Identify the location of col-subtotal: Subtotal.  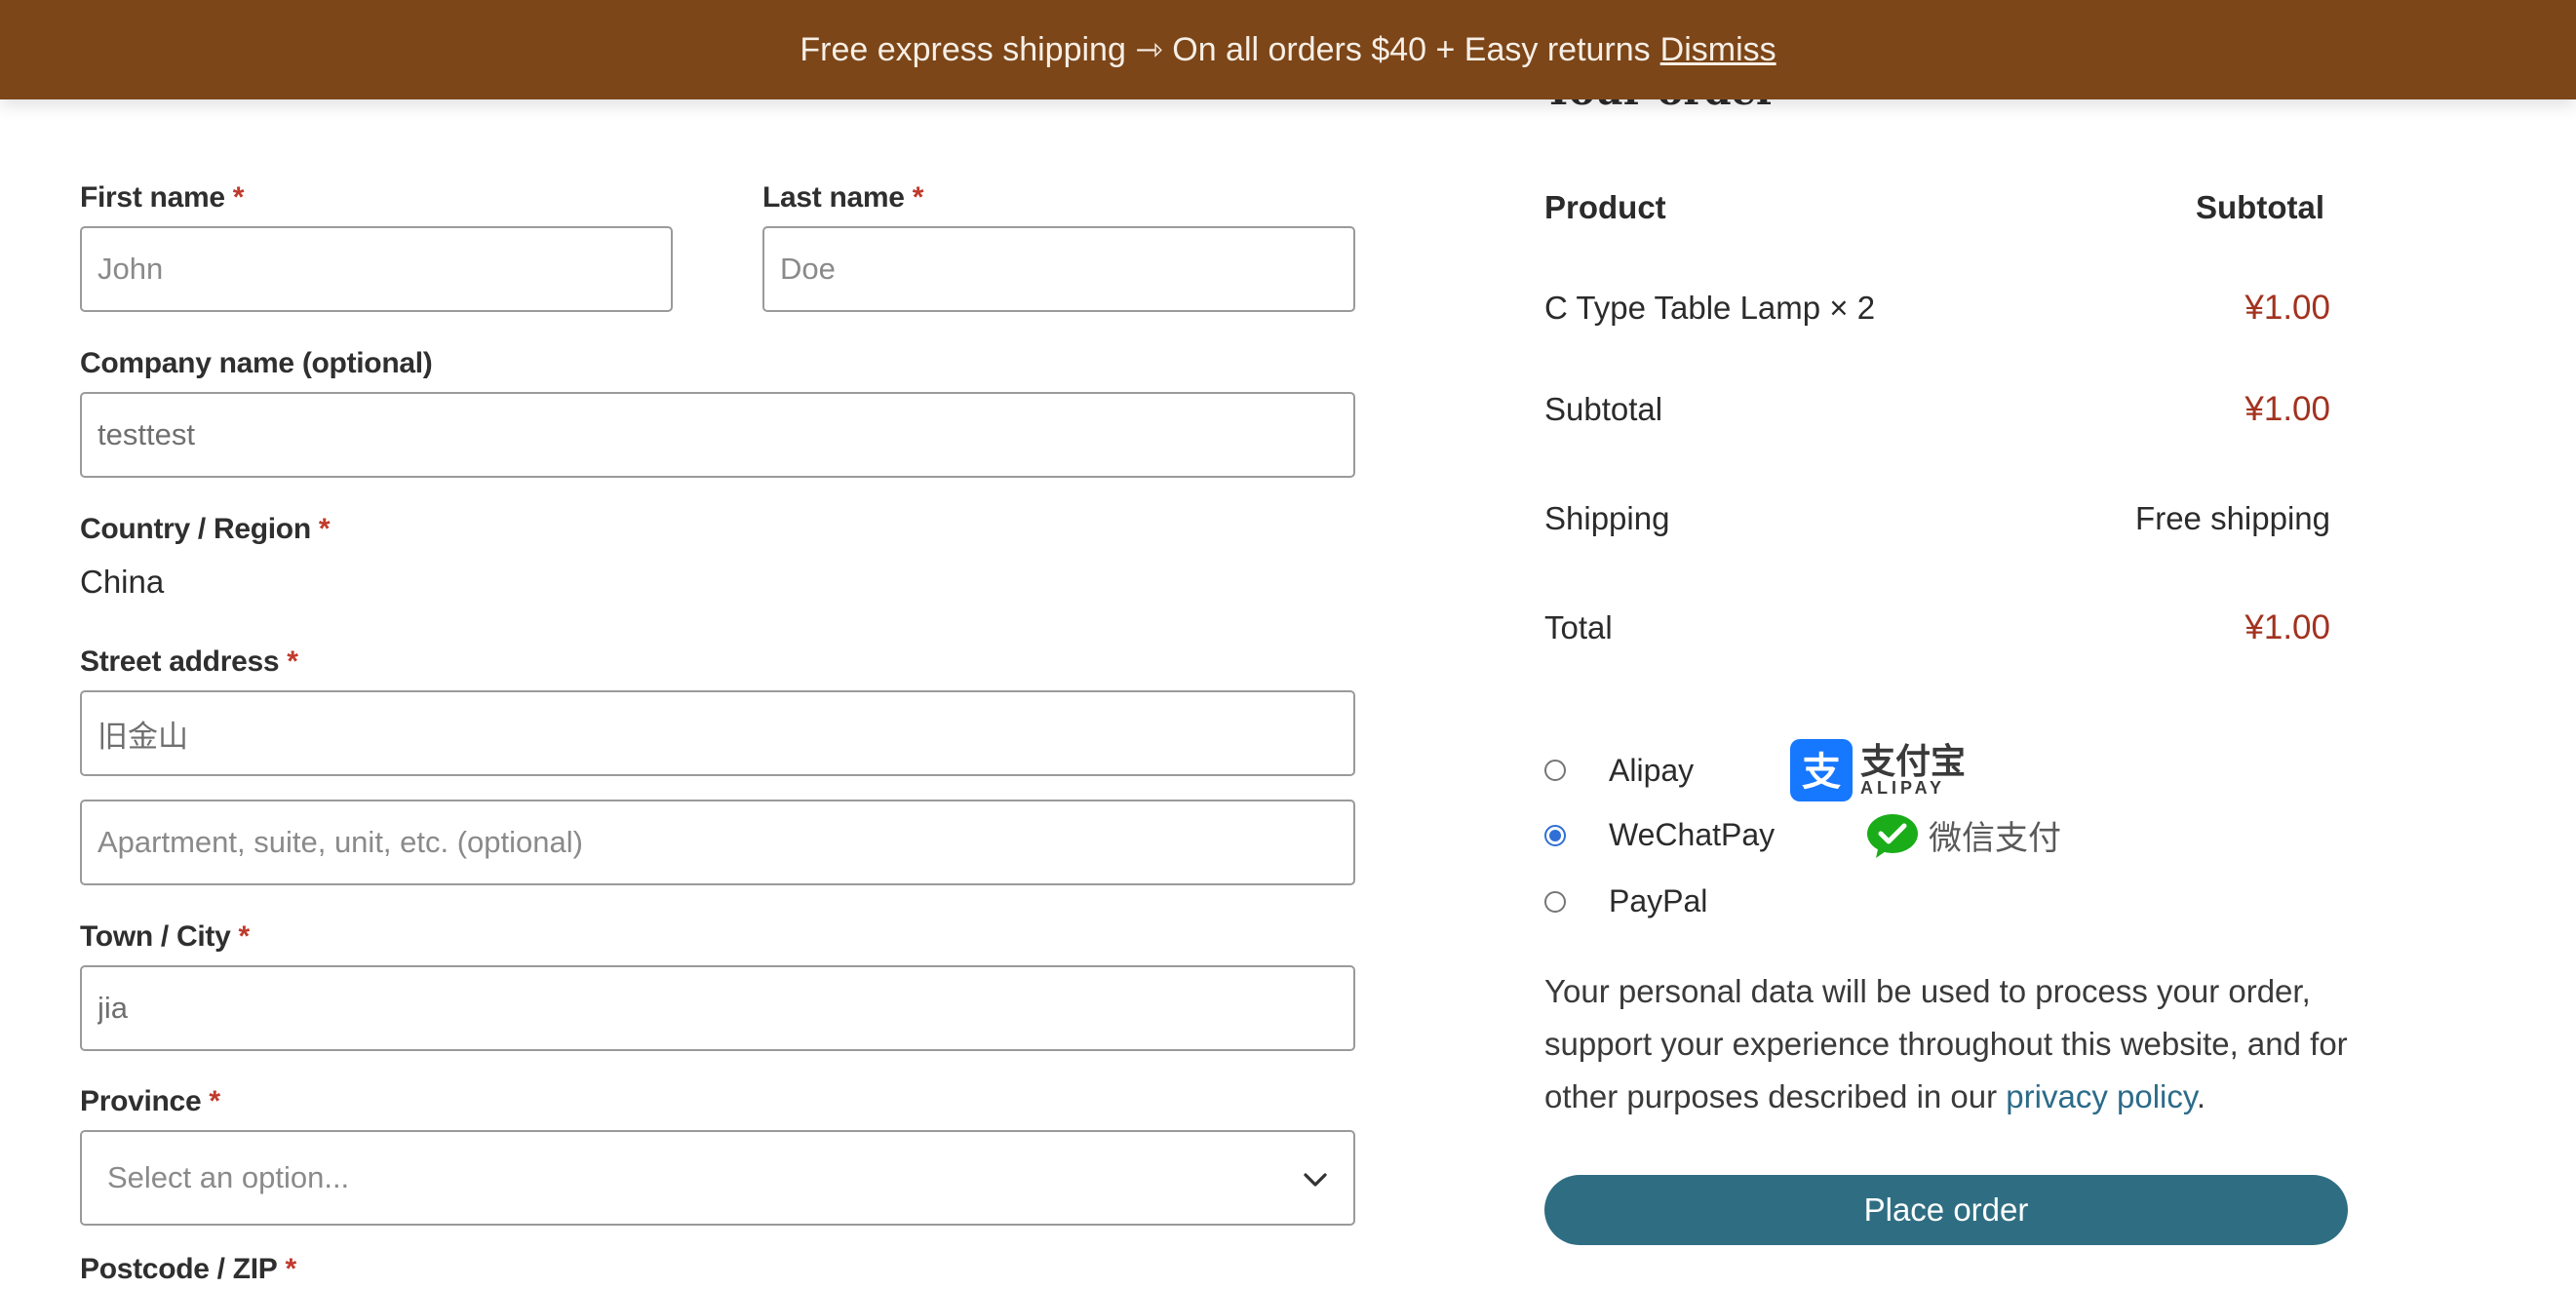
(2260, 207).